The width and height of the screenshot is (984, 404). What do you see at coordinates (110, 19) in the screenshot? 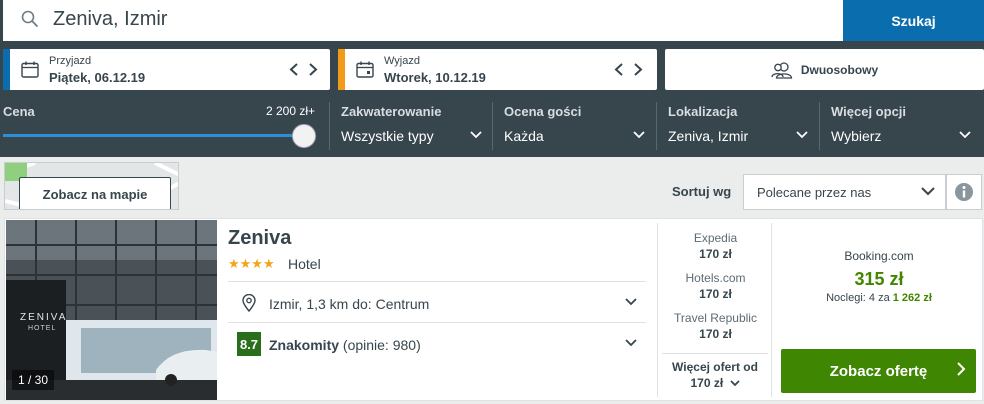
I see `search-query: Zeniva, Izmir` at bounding box center [110, 19].